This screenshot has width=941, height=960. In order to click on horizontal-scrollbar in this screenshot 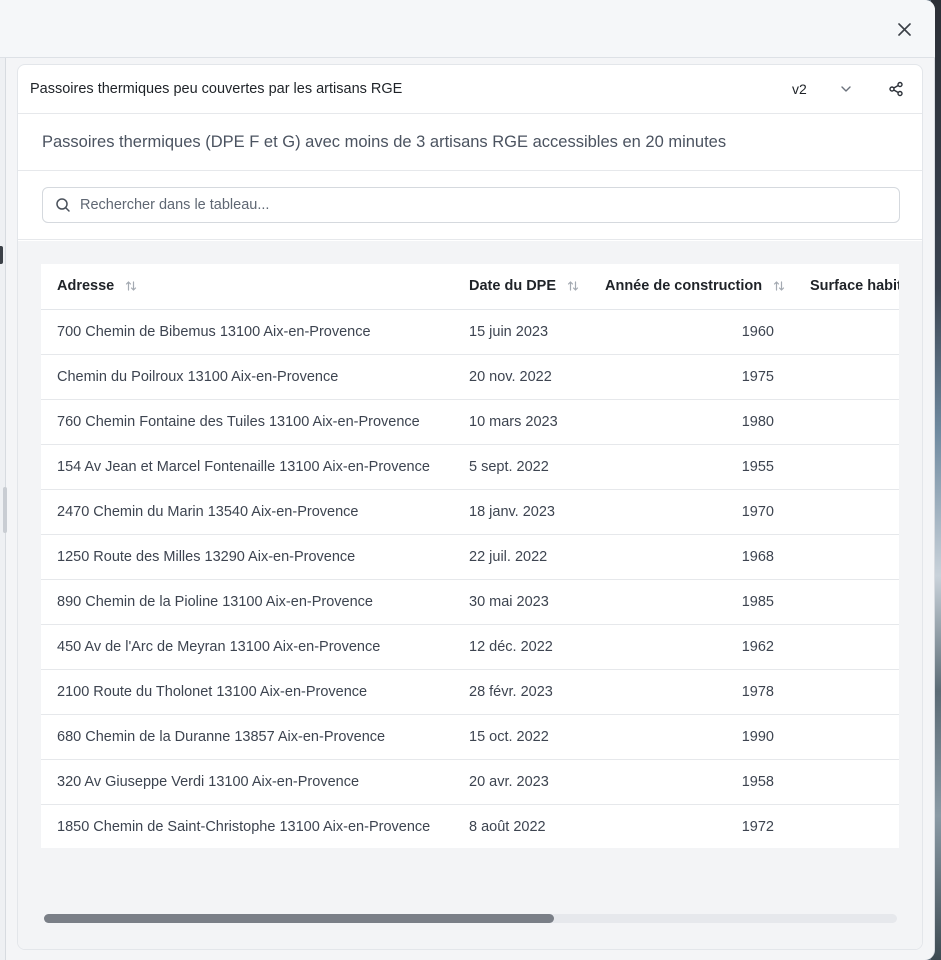, I will do `click(470, 918)`.